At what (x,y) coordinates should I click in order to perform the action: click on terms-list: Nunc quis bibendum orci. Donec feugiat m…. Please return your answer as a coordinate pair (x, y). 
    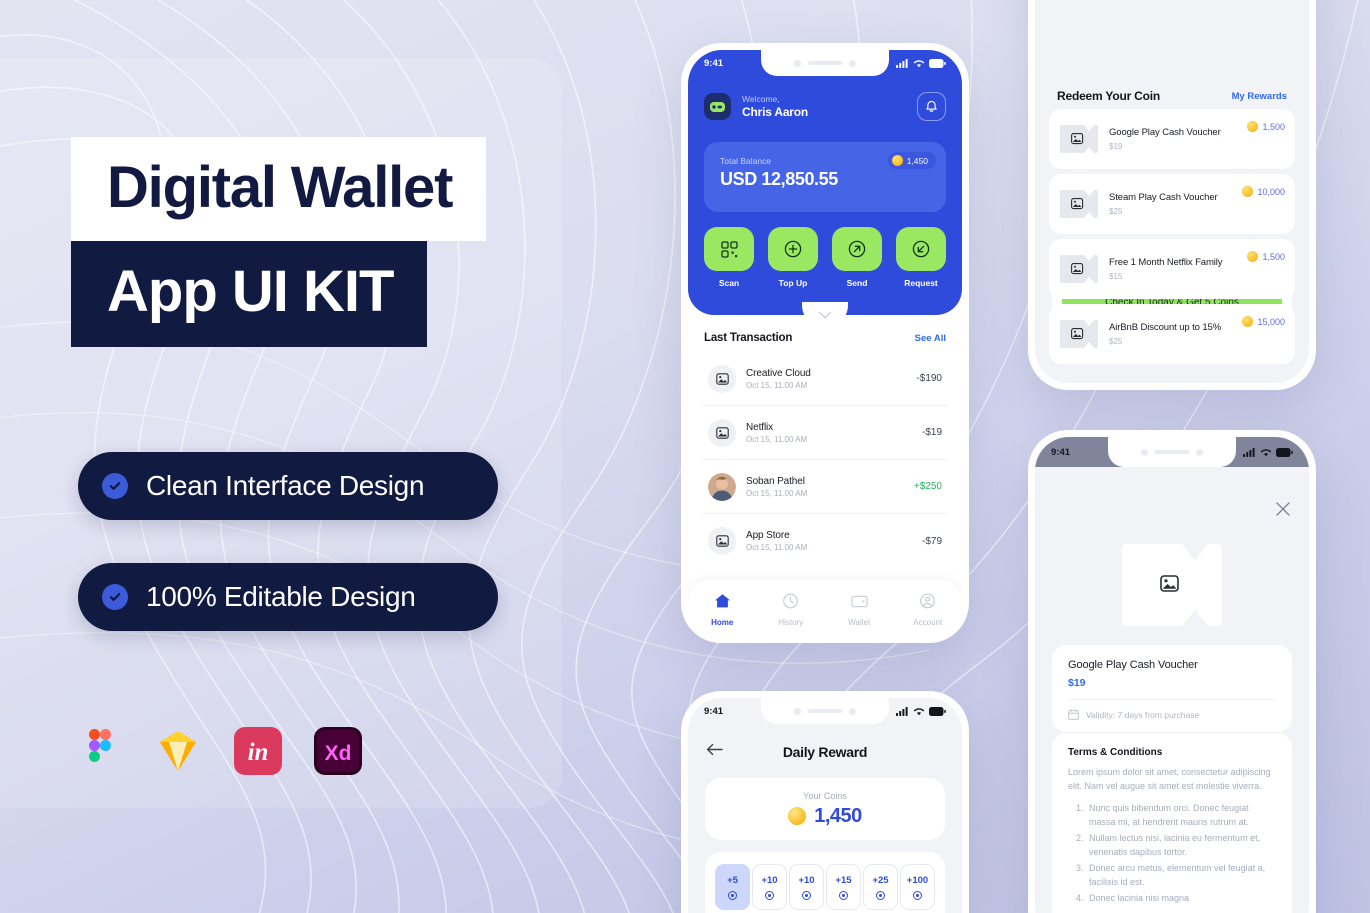
    Looking at the image, I should click on (1181, 854).